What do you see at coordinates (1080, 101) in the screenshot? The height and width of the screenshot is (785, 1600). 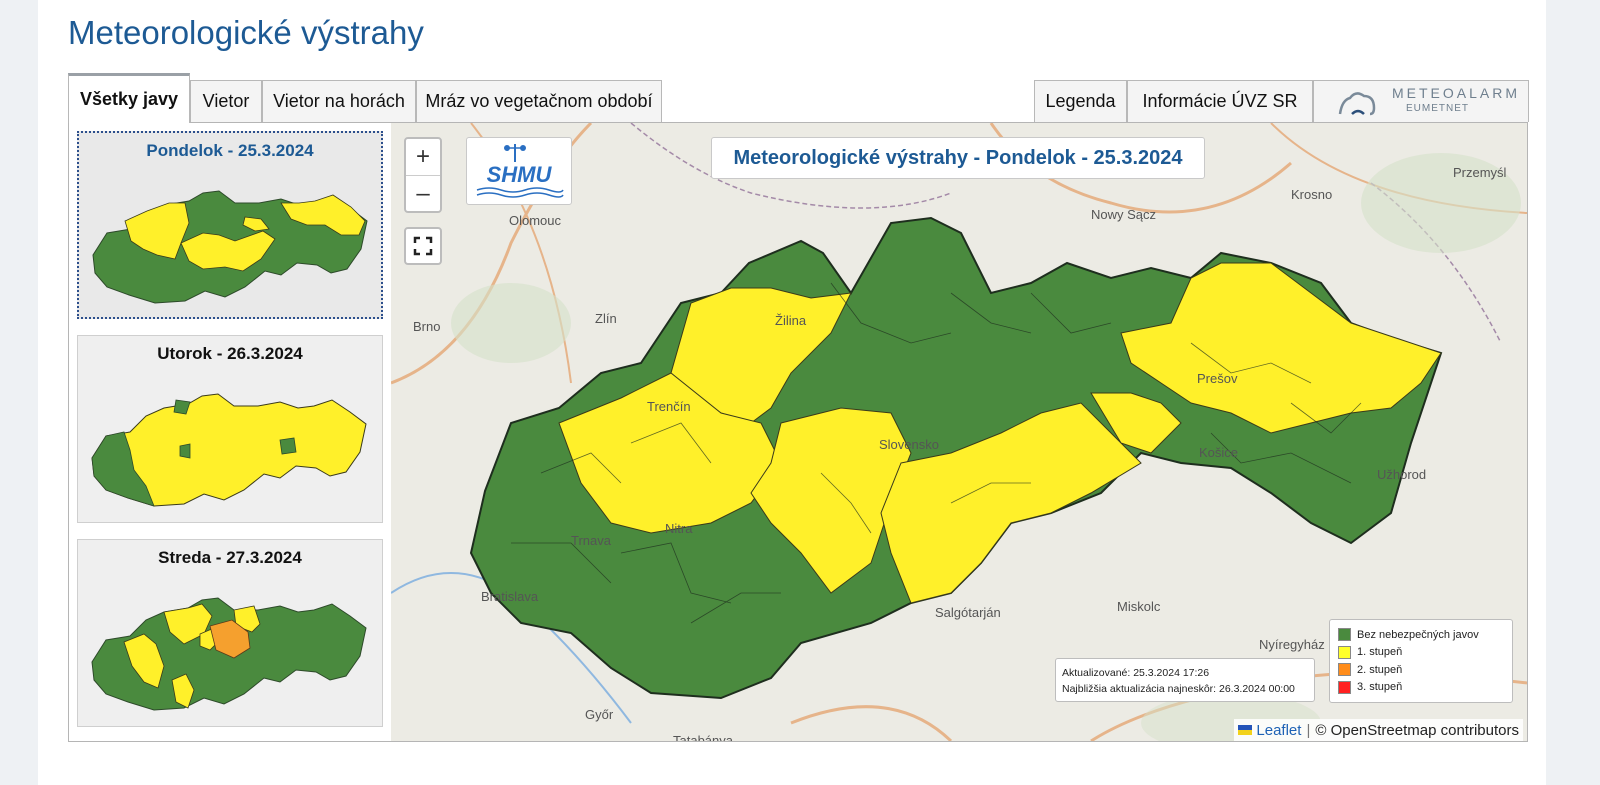 I see `tab-legend: Legenda` at bounding box center [1080, 101].